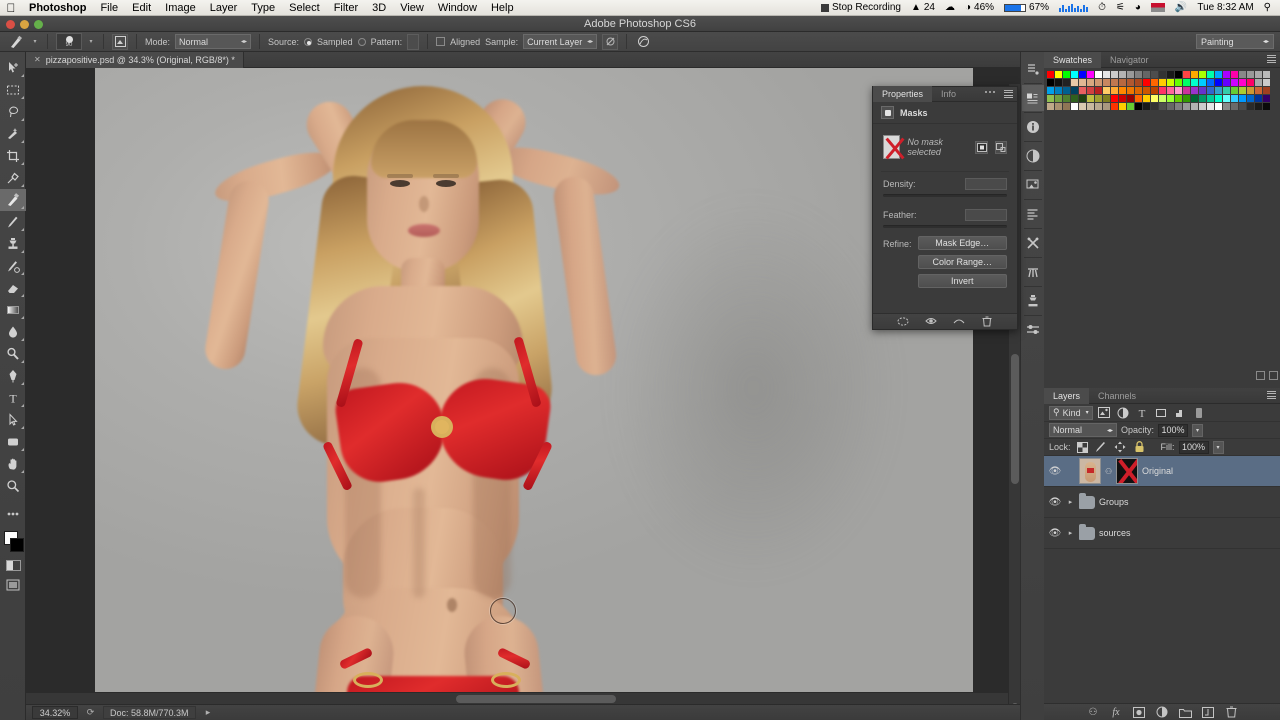  I want to click on sidebar-item-gradient-tool, so click(13, 310).